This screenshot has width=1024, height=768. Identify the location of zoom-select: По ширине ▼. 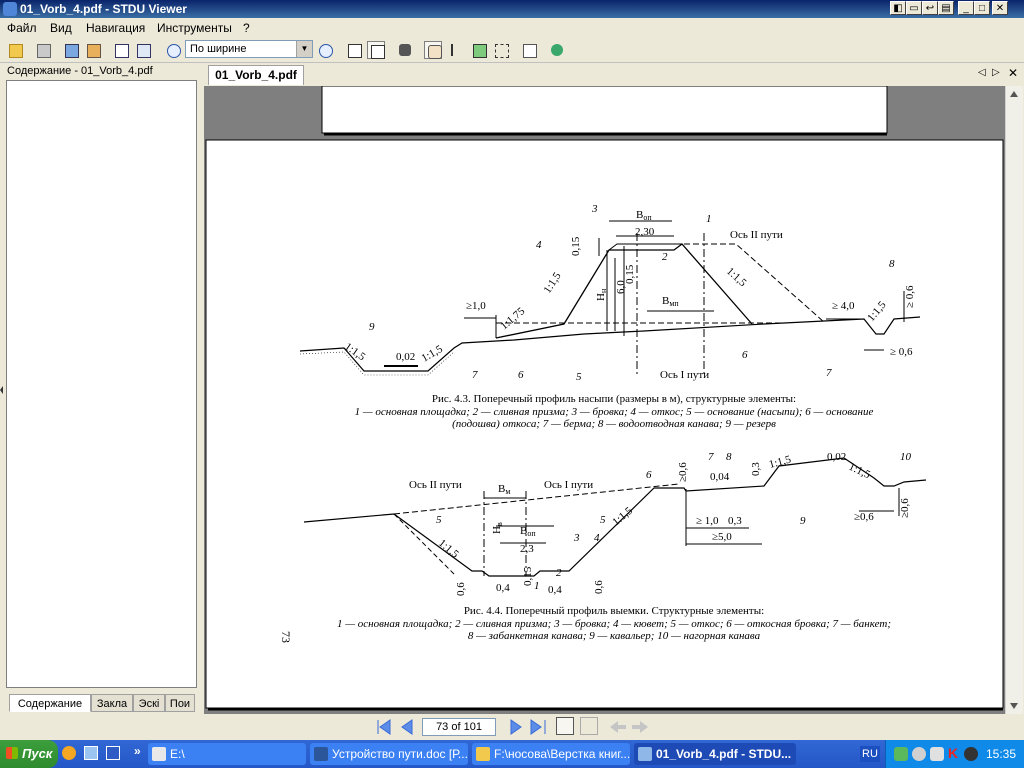
(249, 49).